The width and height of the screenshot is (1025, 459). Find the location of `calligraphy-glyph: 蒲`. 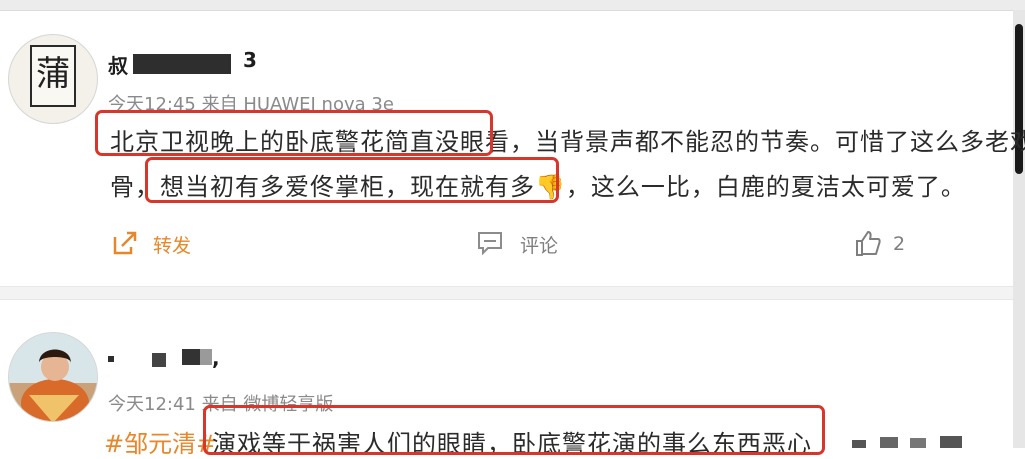

calligraphy-glyph: 蒲 is located at coordinates (53, 74).